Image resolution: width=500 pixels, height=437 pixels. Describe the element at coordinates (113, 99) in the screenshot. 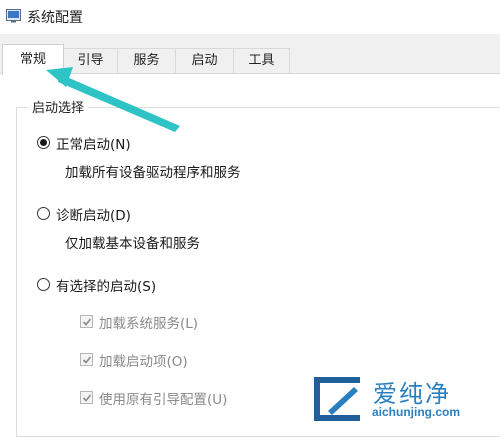

I see `annotation-arrow` at that location.